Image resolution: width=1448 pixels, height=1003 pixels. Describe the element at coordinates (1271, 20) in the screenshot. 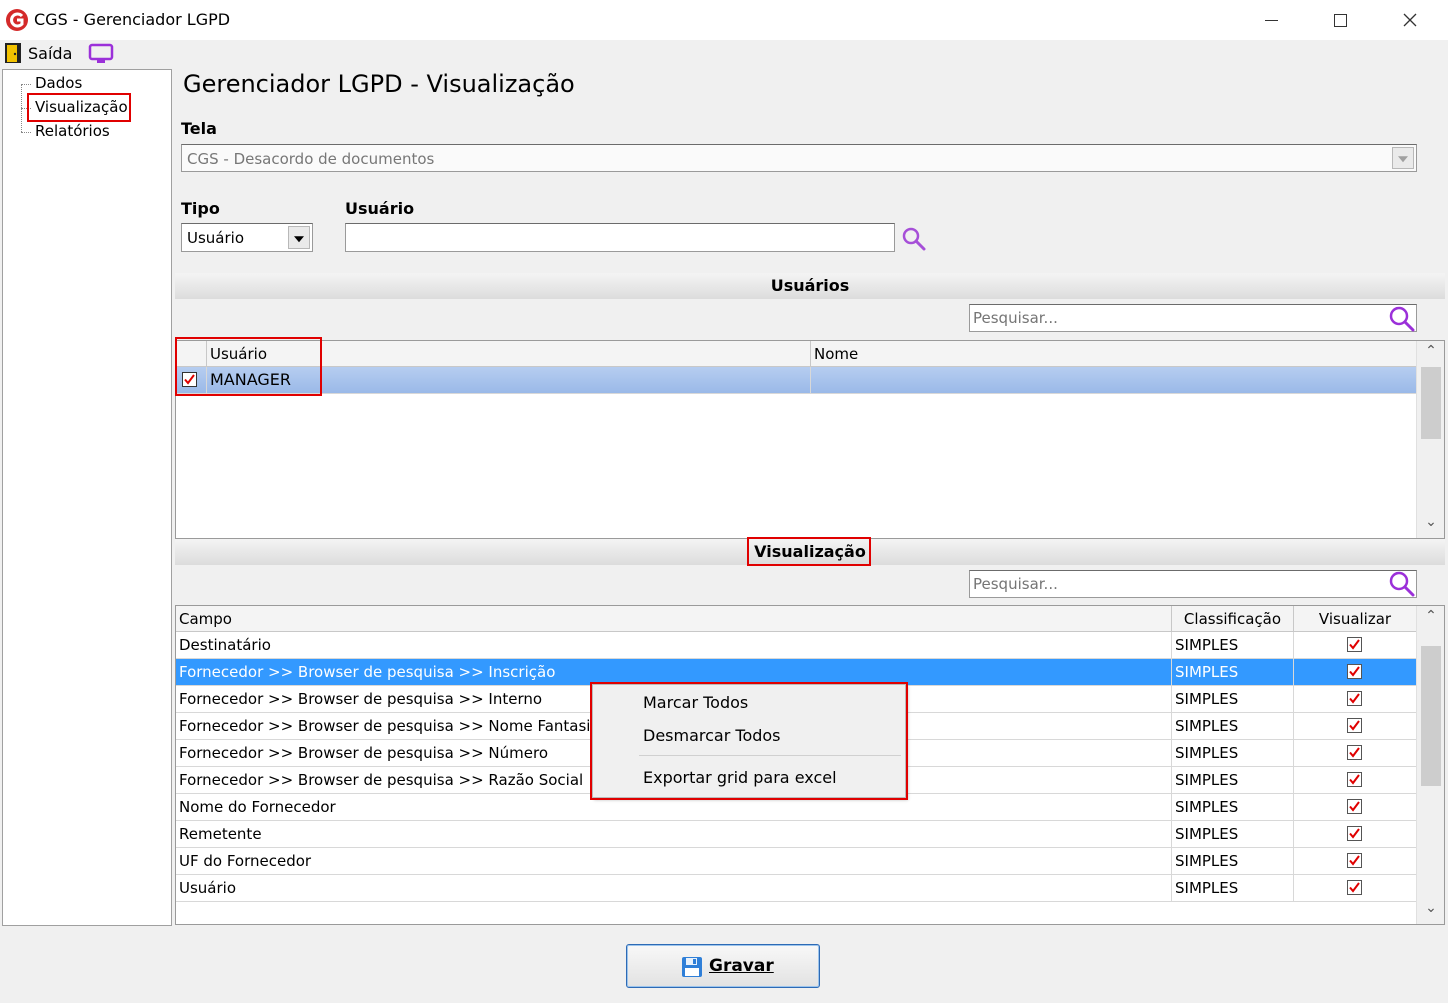

I see `minimize-button` at that location.